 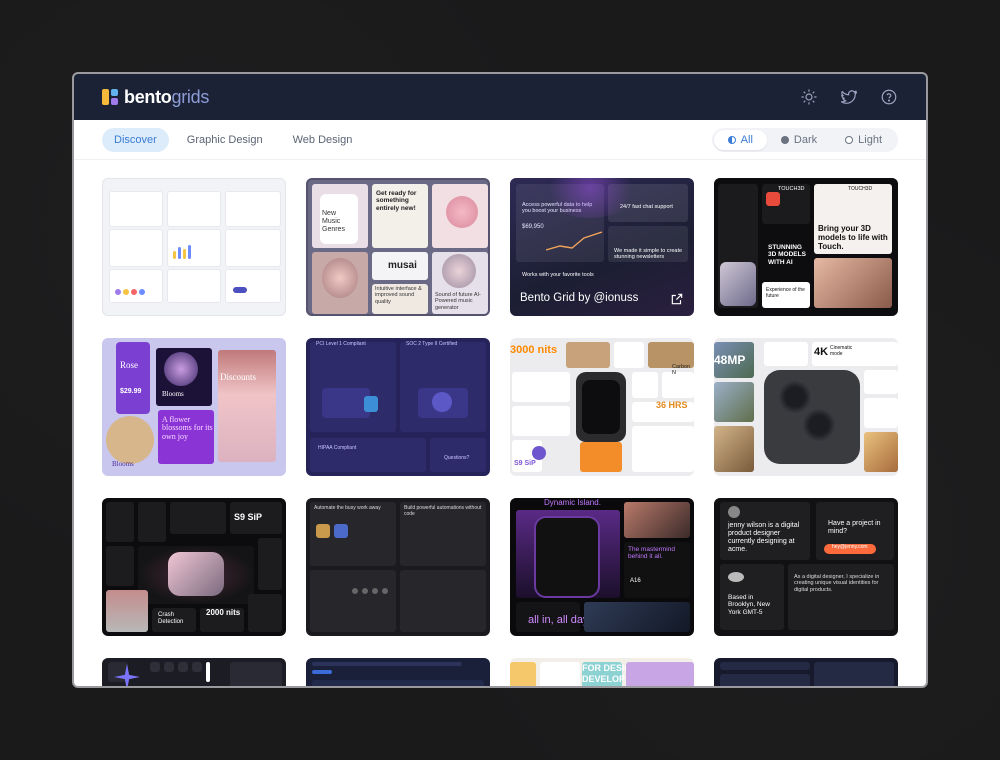 I want to click on gallery-card: 3000 nits S9 SiP Carbon N 36 HRS, so click(x=602, y=407).